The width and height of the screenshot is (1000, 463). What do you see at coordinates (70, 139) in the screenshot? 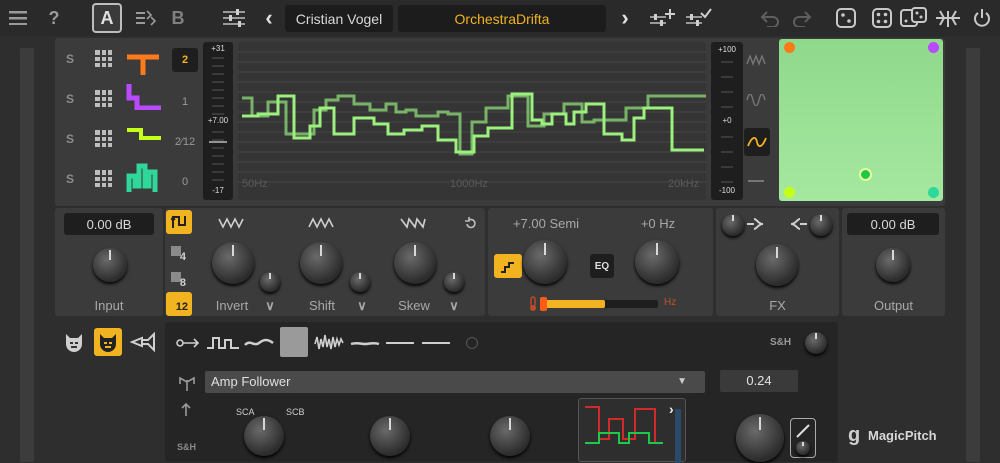
I see `lane-solo-3: S` at bounding box center [70, 139].